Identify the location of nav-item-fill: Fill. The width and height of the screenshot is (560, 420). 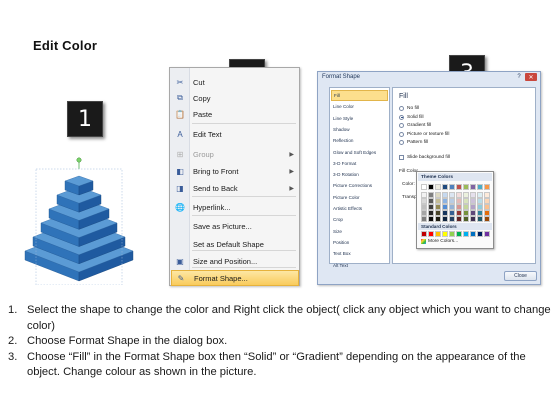
(359, 95).